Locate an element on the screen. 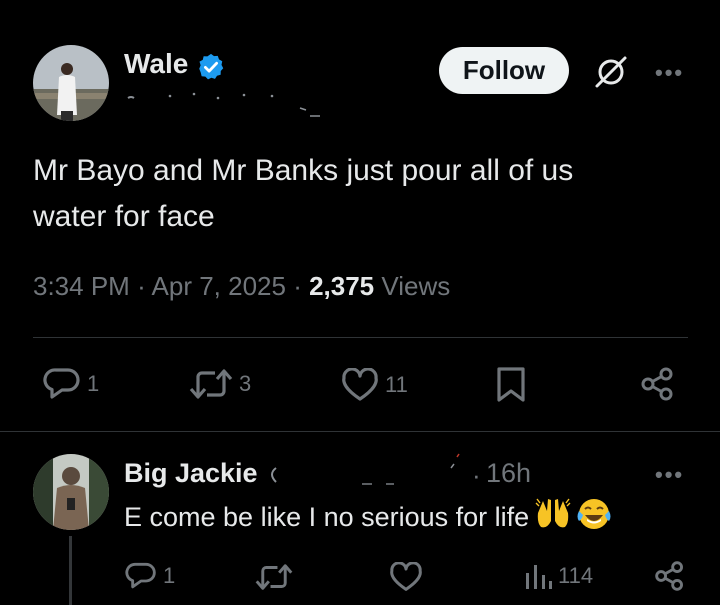 This screenshot has height=605, width=720. repost-button: 3 is located at coordinates (220, 384).